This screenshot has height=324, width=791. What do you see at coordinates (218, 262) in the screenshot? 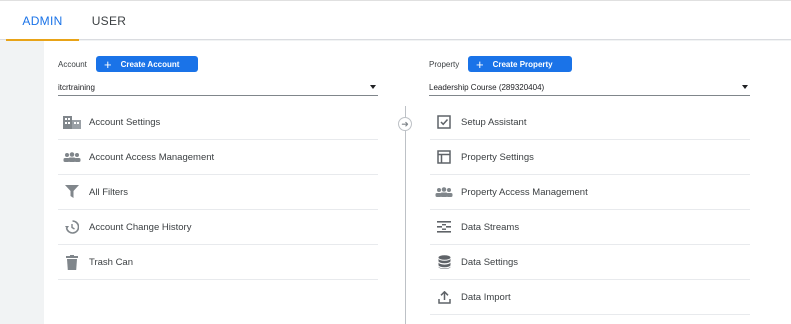
I see `trash-can-item: Trash Can` at bounding box center [218, 262].